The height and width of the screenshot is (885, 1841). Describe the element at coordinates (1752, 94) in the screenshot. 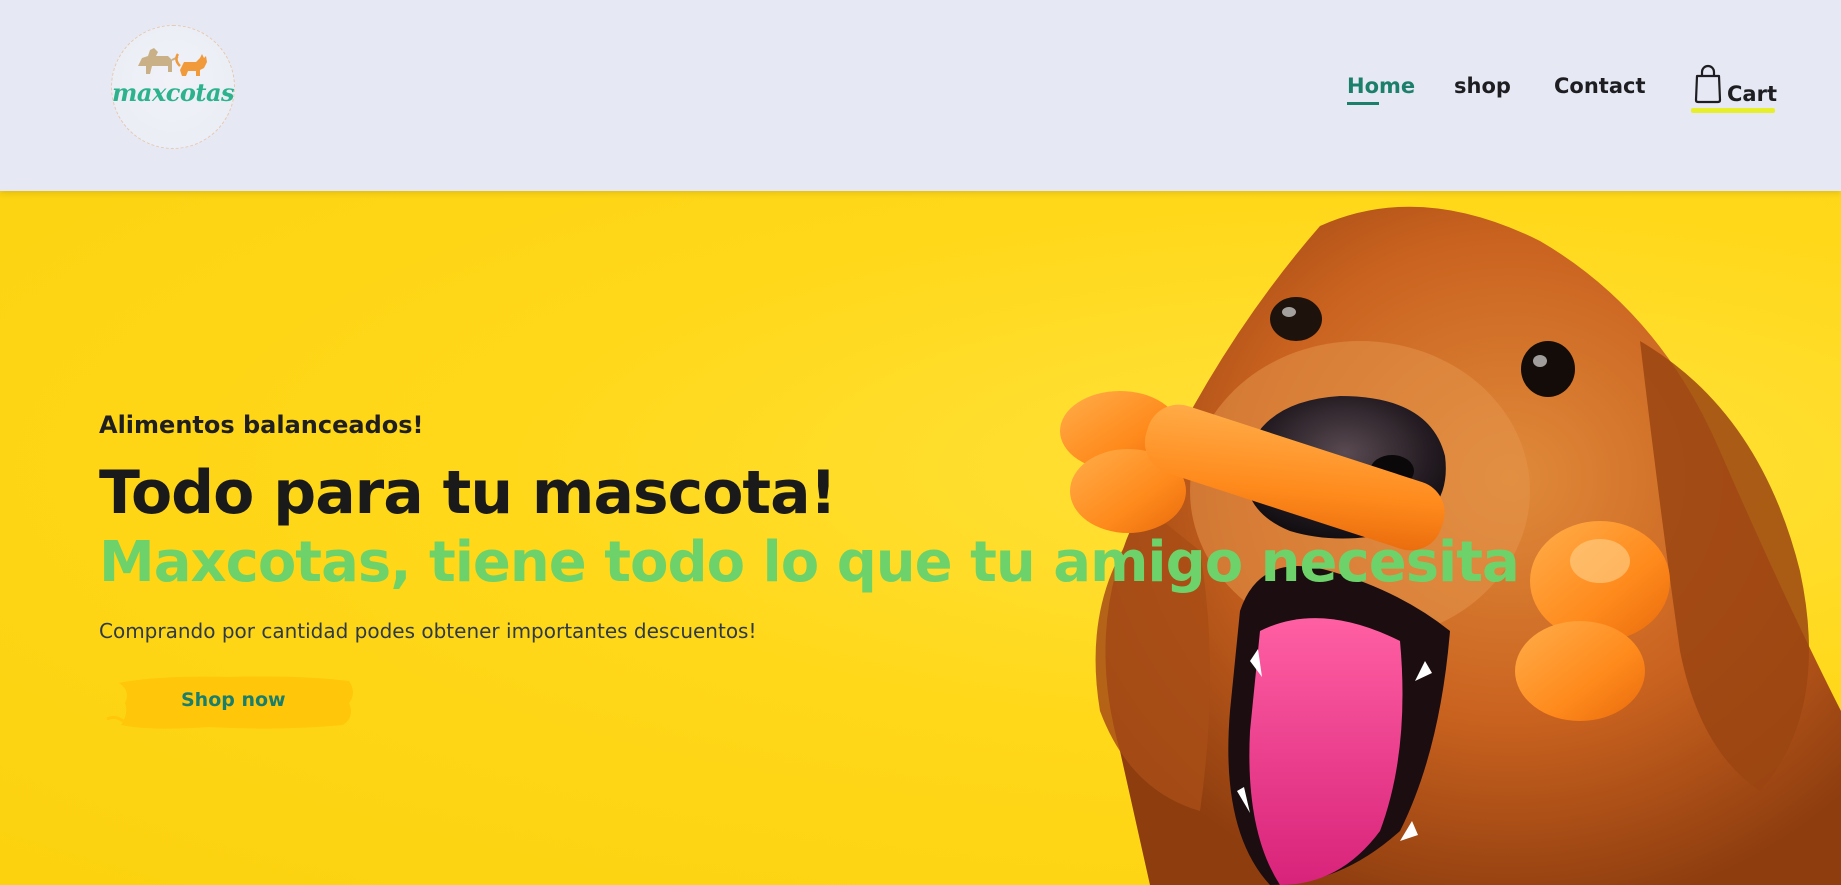

I see `cart-label: Cart` at that location.